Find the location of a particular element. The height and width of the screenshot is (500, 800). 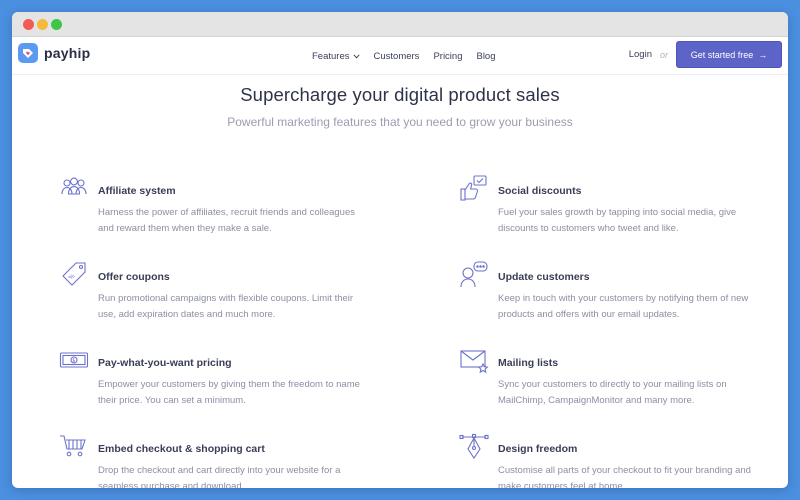

coupon-tag-icon: % is located at coordinates (74, 274).